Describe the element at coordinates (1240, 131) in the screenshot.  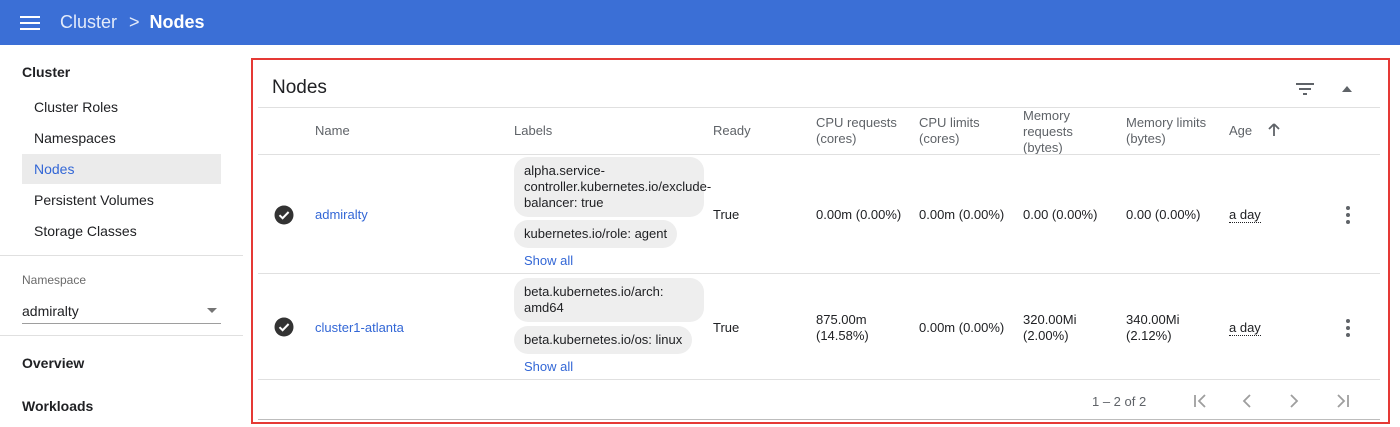
I see `column-header-age: Age` at that location.